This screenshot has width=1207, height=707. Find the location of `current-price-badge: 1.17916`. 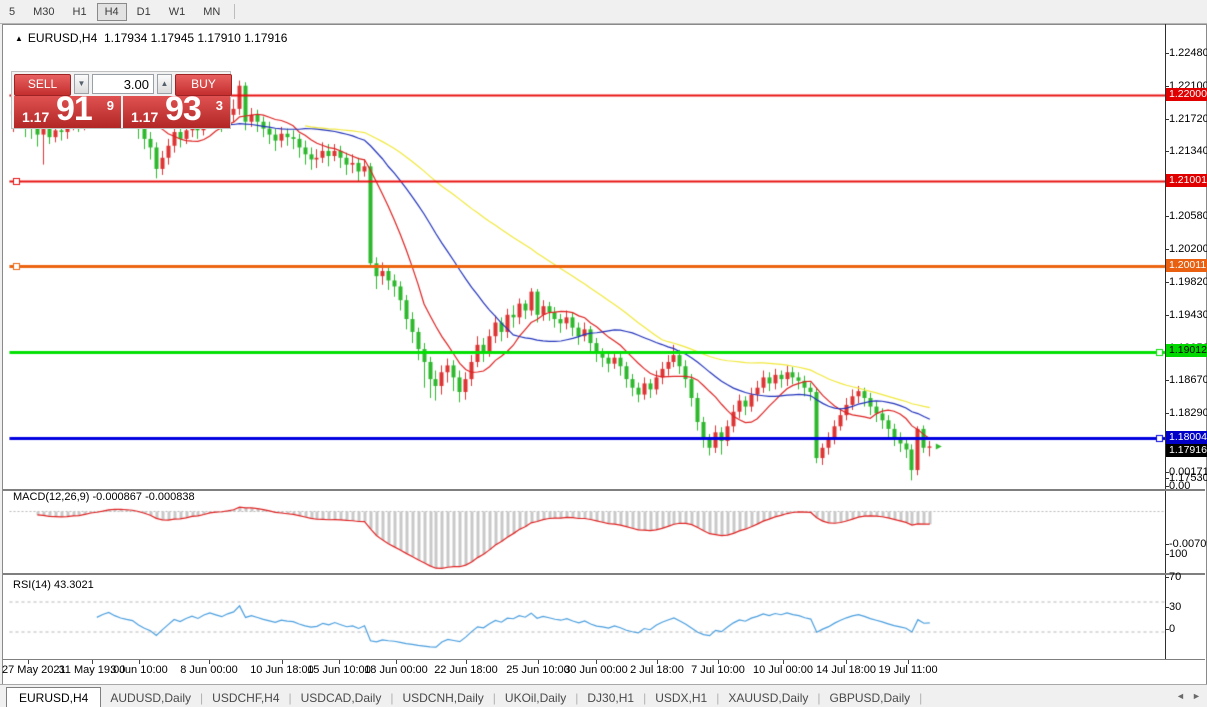

current-price-badge: 1.17916 is located at coordinates (1186, 450).